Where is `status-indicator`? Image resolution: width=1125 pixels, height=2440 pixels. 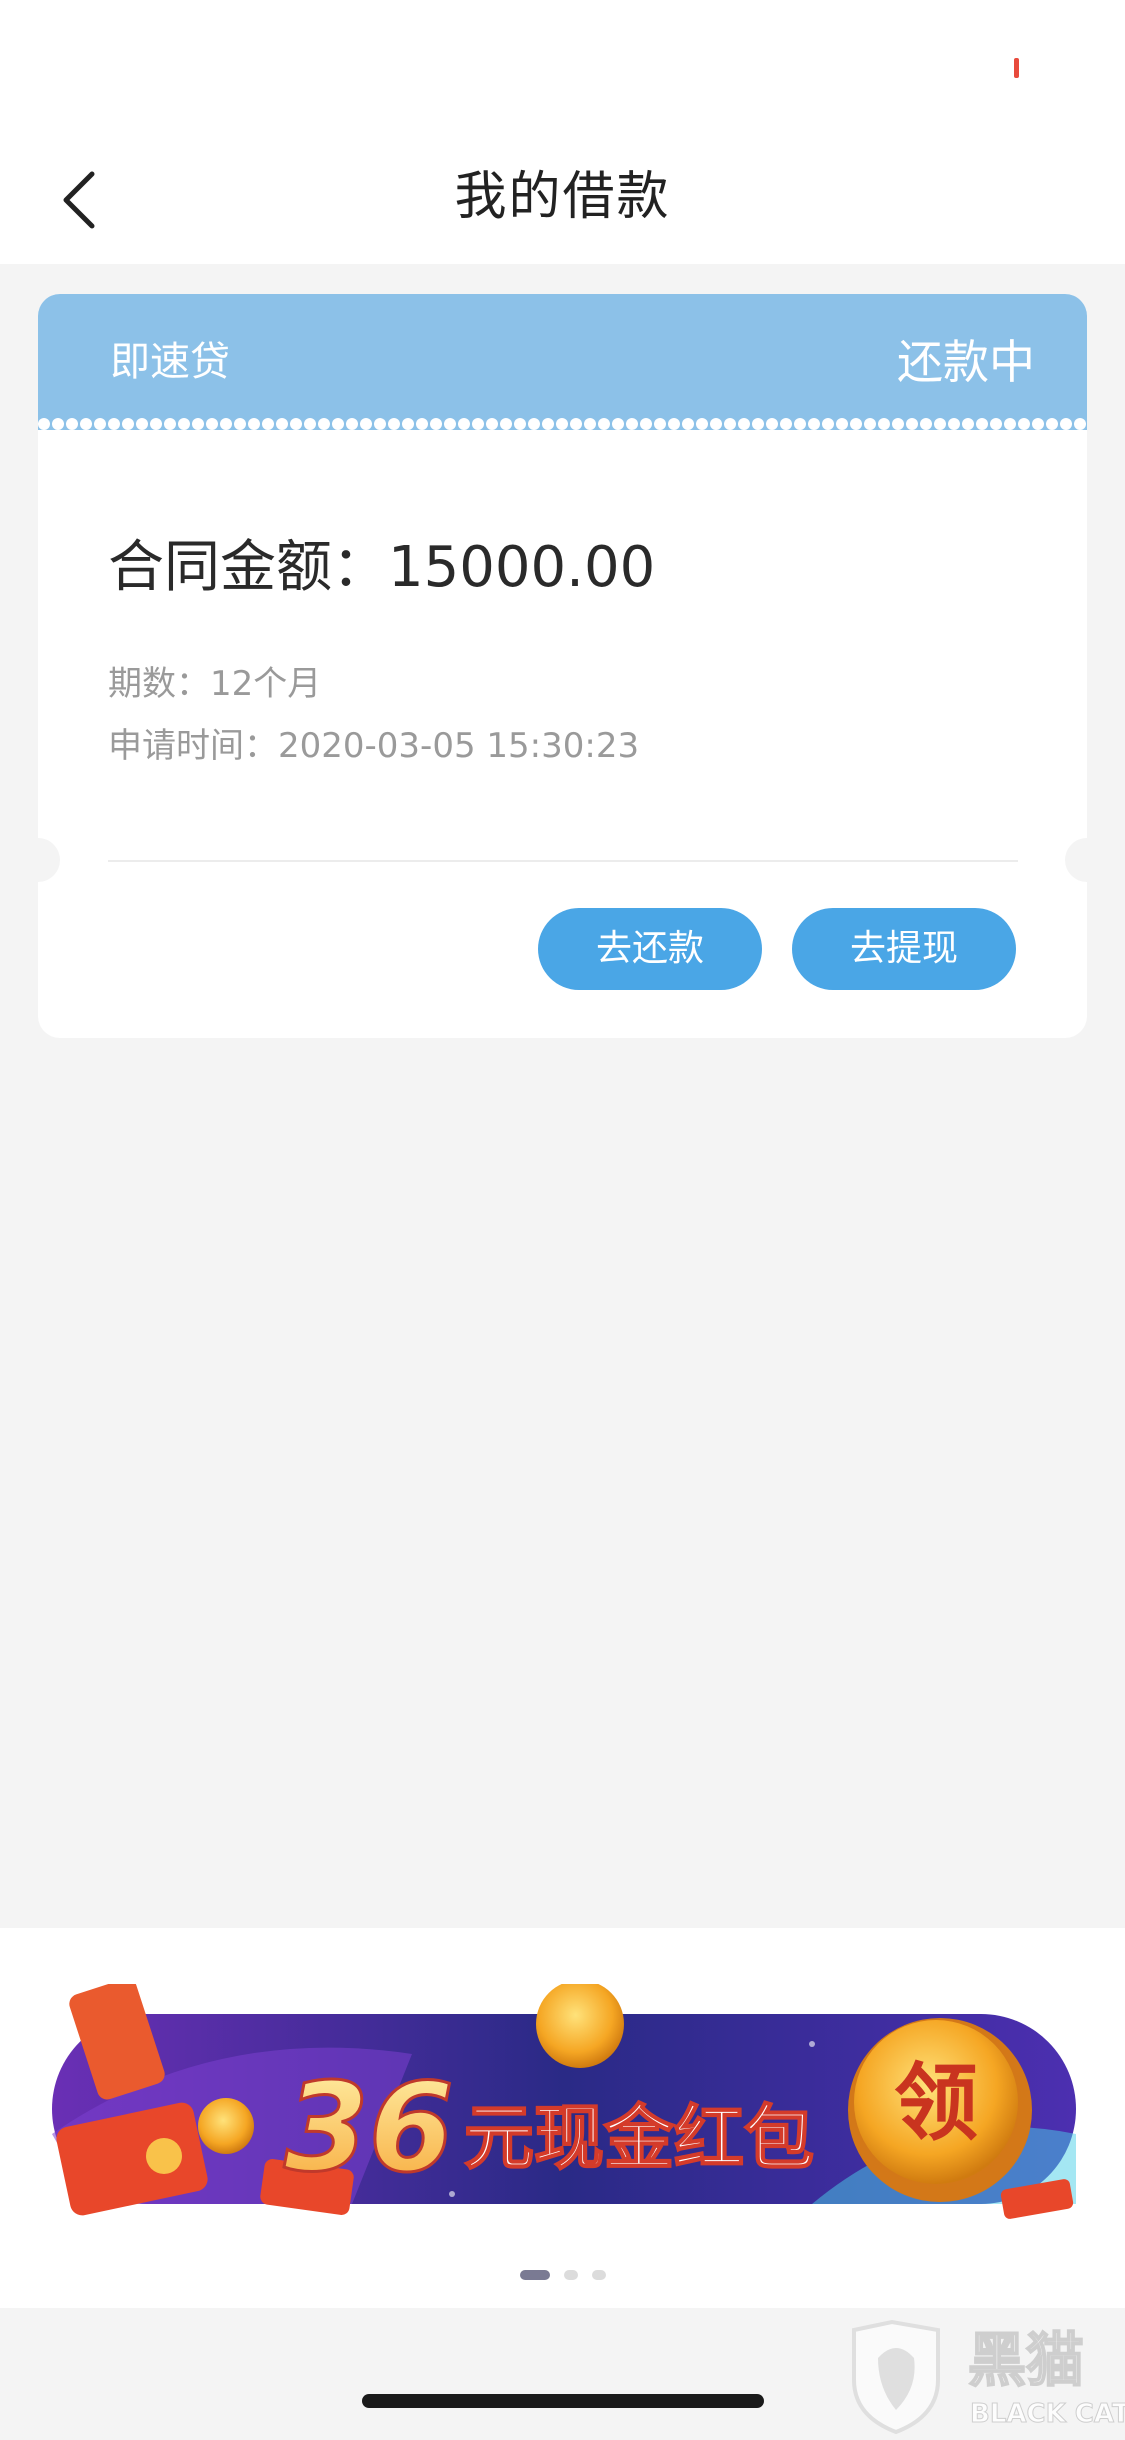
status-indicator is located at coordinates (1016, 68).